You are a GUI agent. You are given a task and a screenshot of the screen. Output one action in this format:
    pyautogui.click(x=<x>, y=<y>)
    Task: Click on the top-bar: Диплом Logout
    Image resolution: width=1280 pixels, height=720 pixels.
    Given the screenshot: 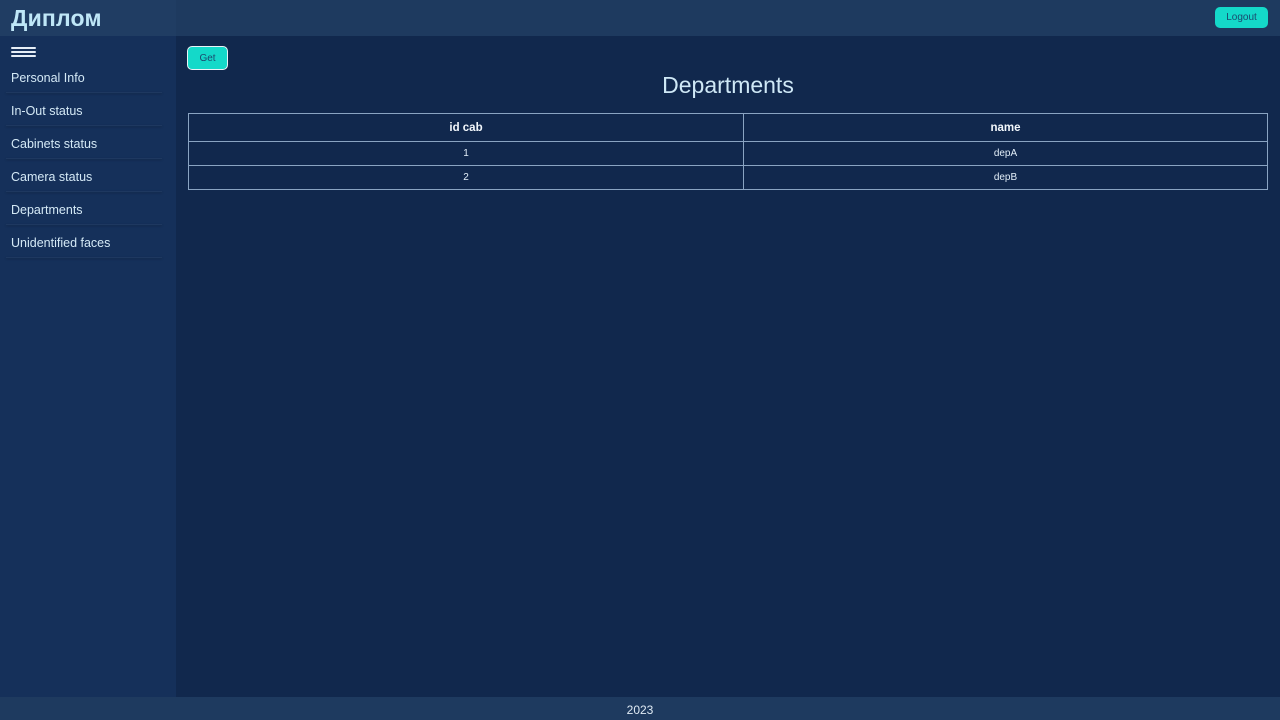 What is the action you would take?
    pyautogui.click(x=640, y=18)
    